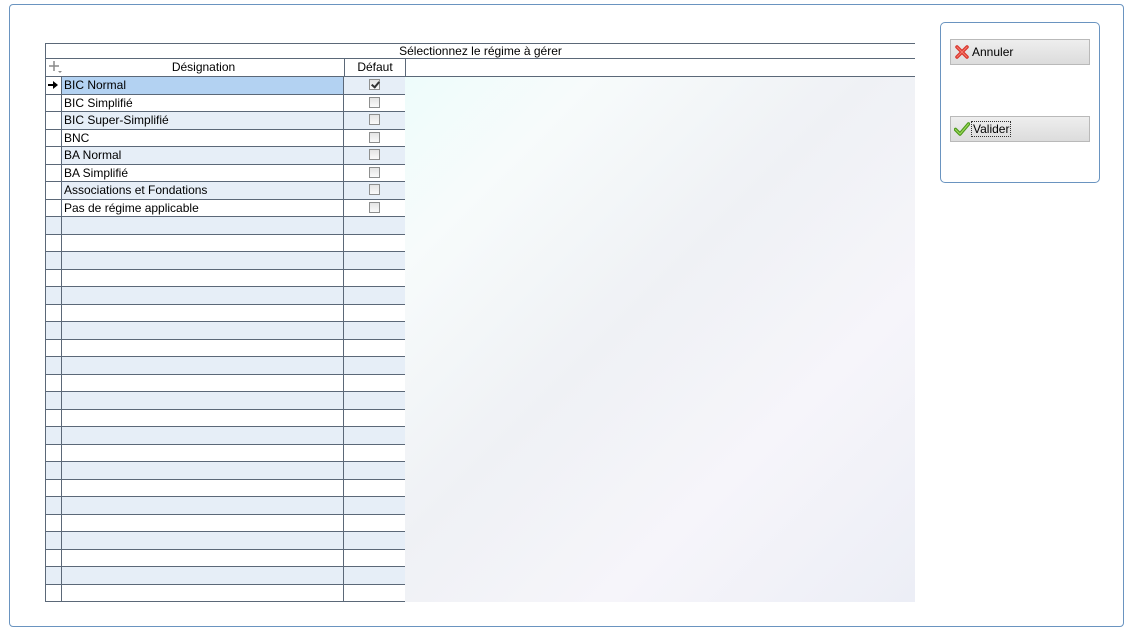  I want to click on table-row: BIC Super-Simplifié, so click(225, 121).